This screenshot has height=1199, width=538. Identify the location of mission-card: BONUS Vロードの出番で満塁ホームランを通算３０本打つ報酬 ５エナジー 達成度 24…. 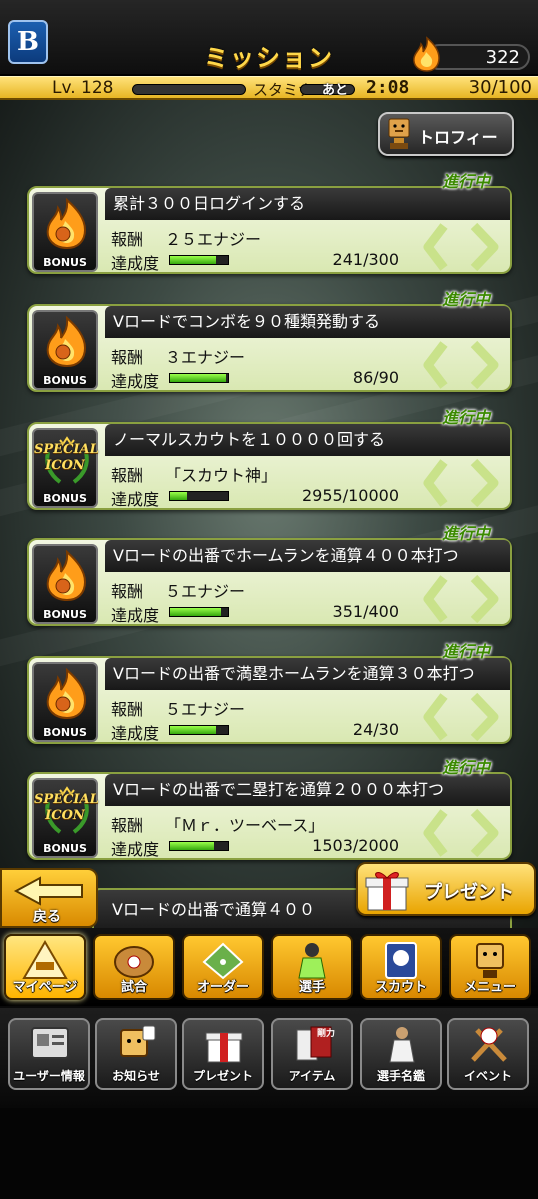
(269, 700).